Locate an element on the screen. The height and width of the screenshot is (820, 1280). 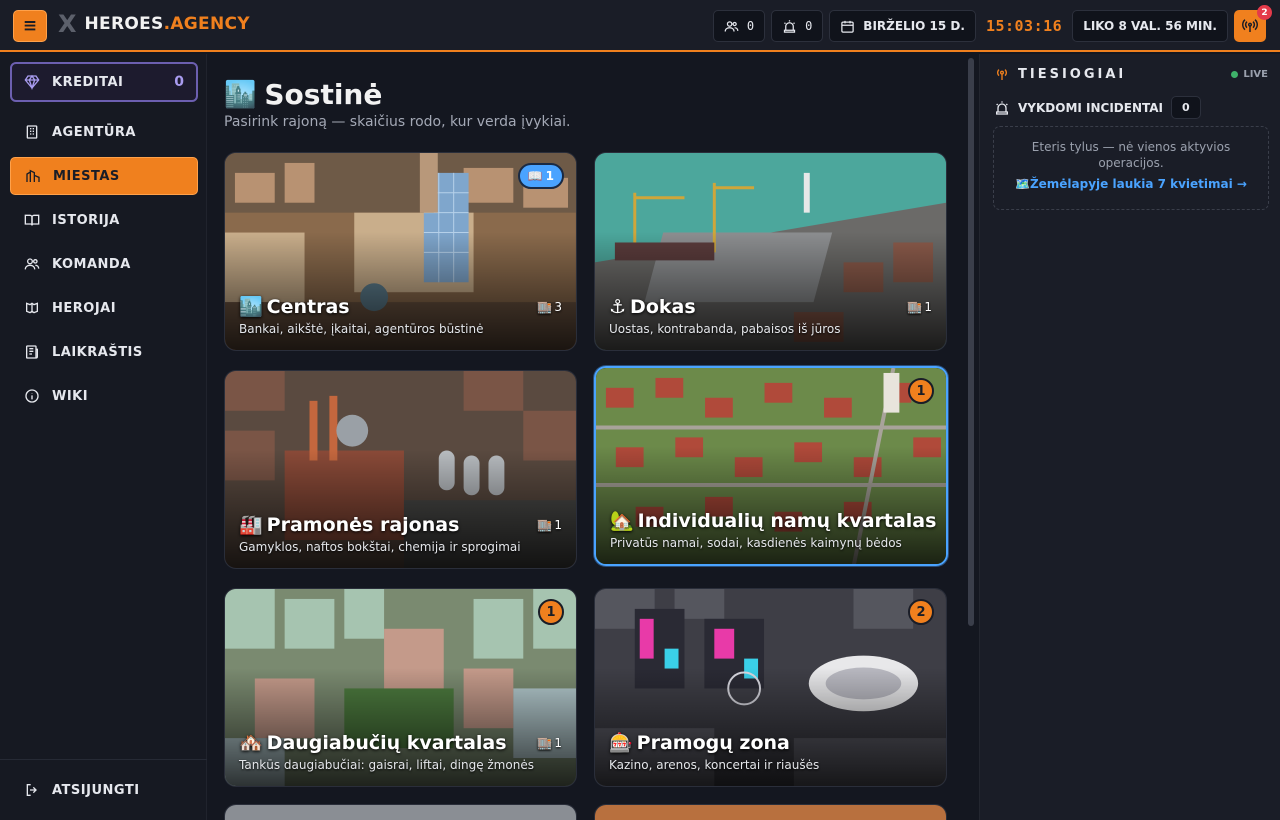
sidebar-item-wiki: WIKI is located at coordinates (104, 396).